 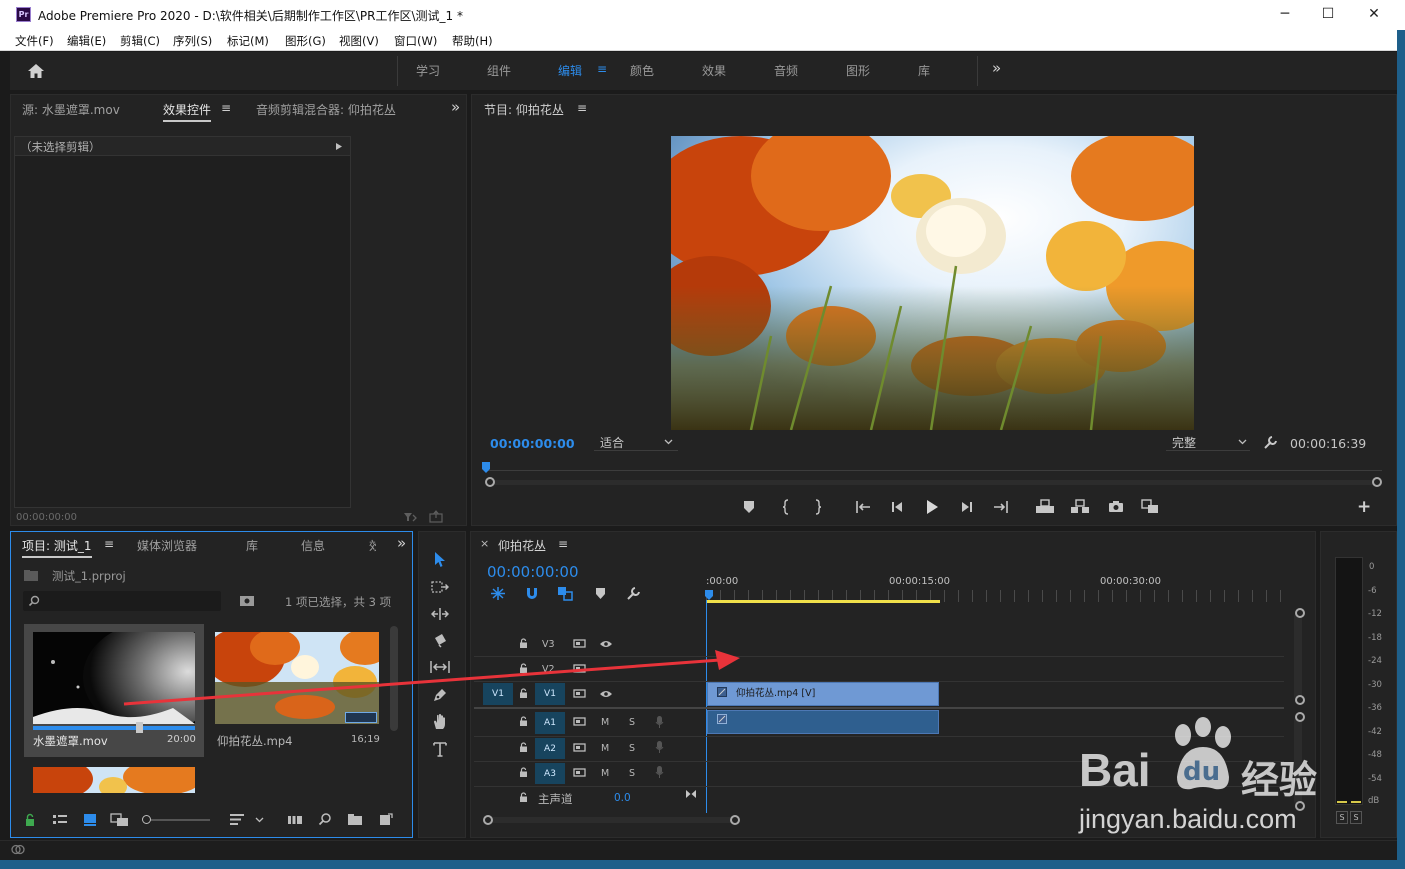 I want to click on creative-cloud-sync-icon, so click(x=18, y=849).